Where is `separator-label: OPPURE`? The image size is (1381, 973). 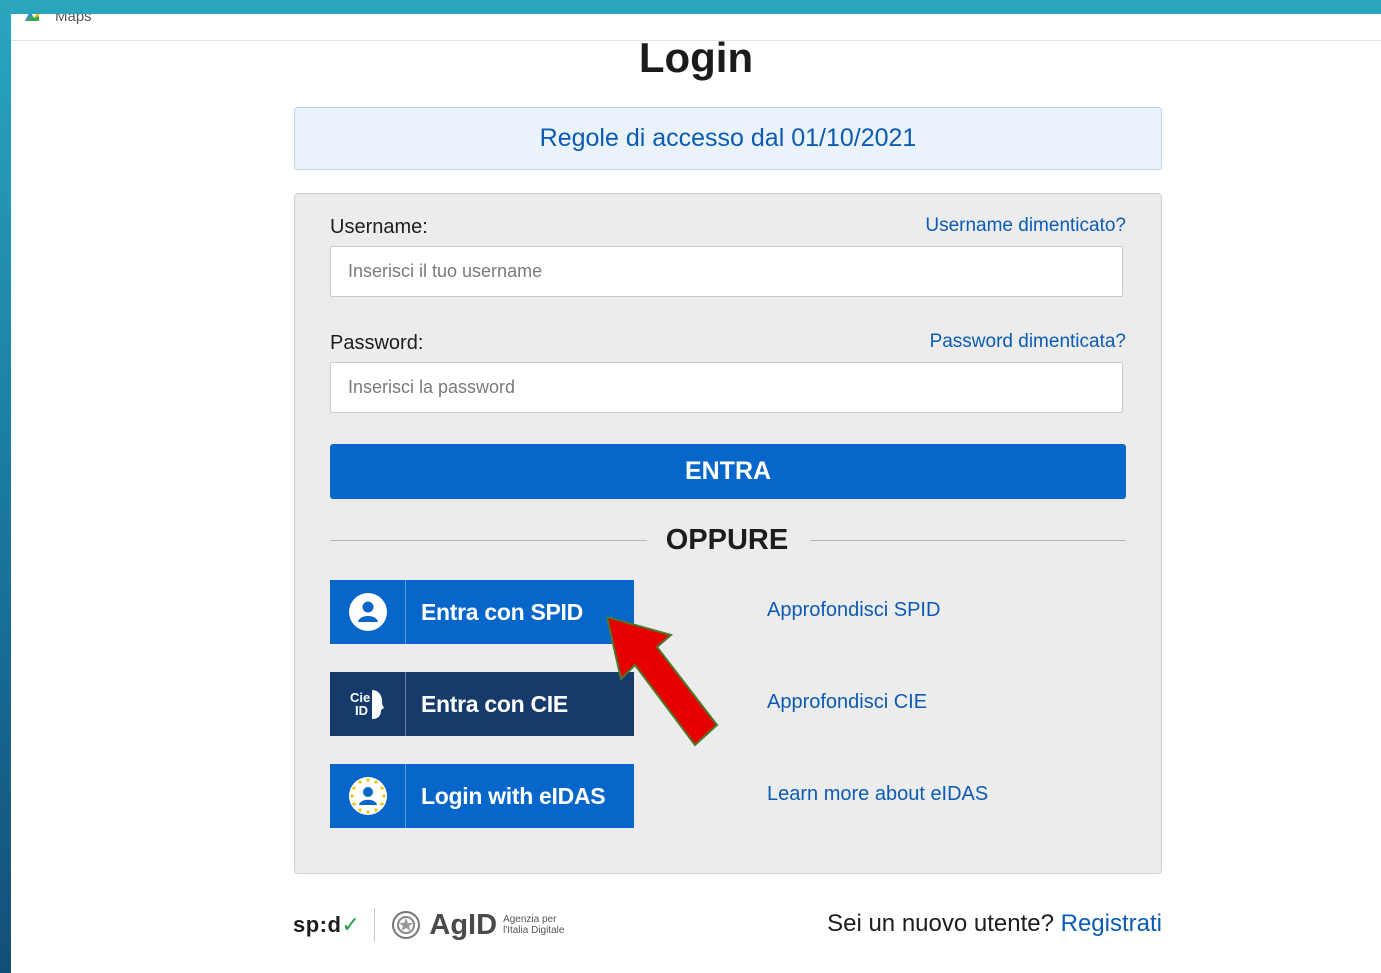 separator-label: OPPURE is located at coordinates (727, 540).